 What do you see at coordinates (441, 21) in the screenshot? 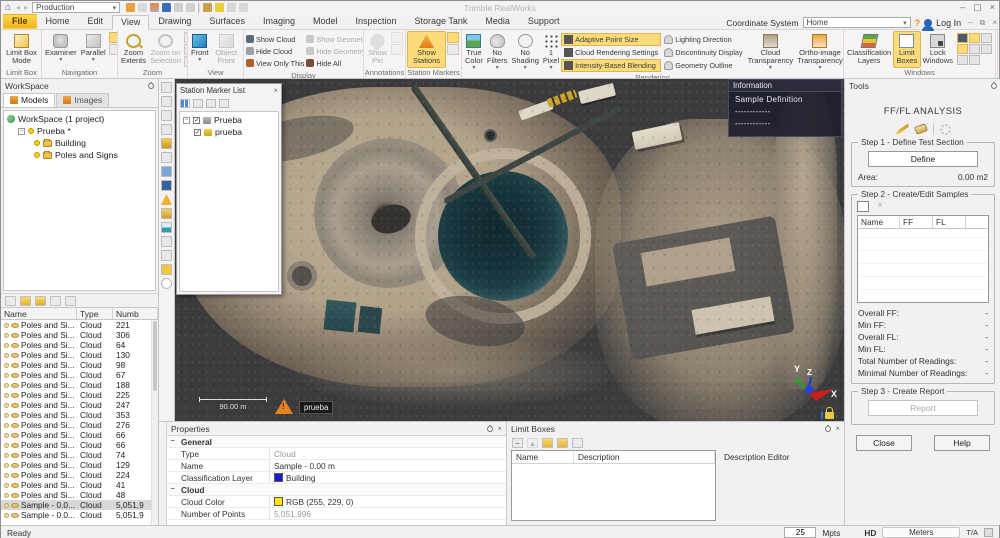
I see `ribbon-tab: Storage Tank` at bounding box center [441, 21].